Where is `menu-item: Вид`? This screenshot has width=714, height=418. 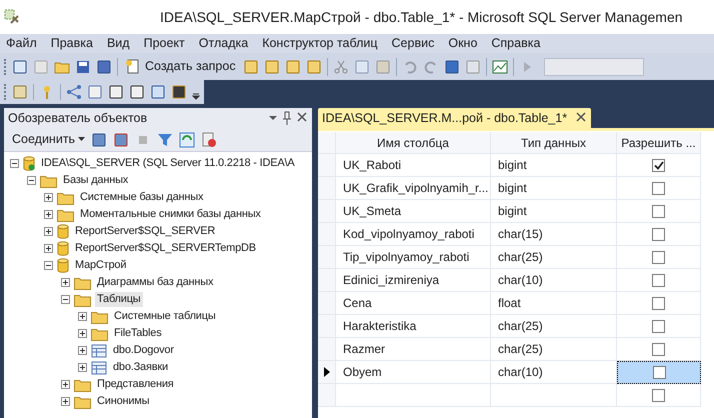 menu-item: Вид is located at coordinates (118, 43).